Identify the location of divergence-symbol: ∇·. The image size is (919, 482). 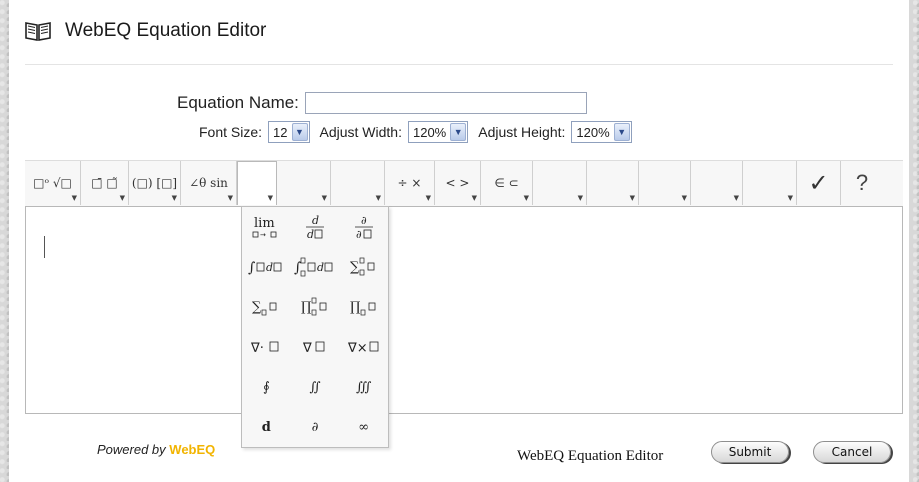
(266, 347).